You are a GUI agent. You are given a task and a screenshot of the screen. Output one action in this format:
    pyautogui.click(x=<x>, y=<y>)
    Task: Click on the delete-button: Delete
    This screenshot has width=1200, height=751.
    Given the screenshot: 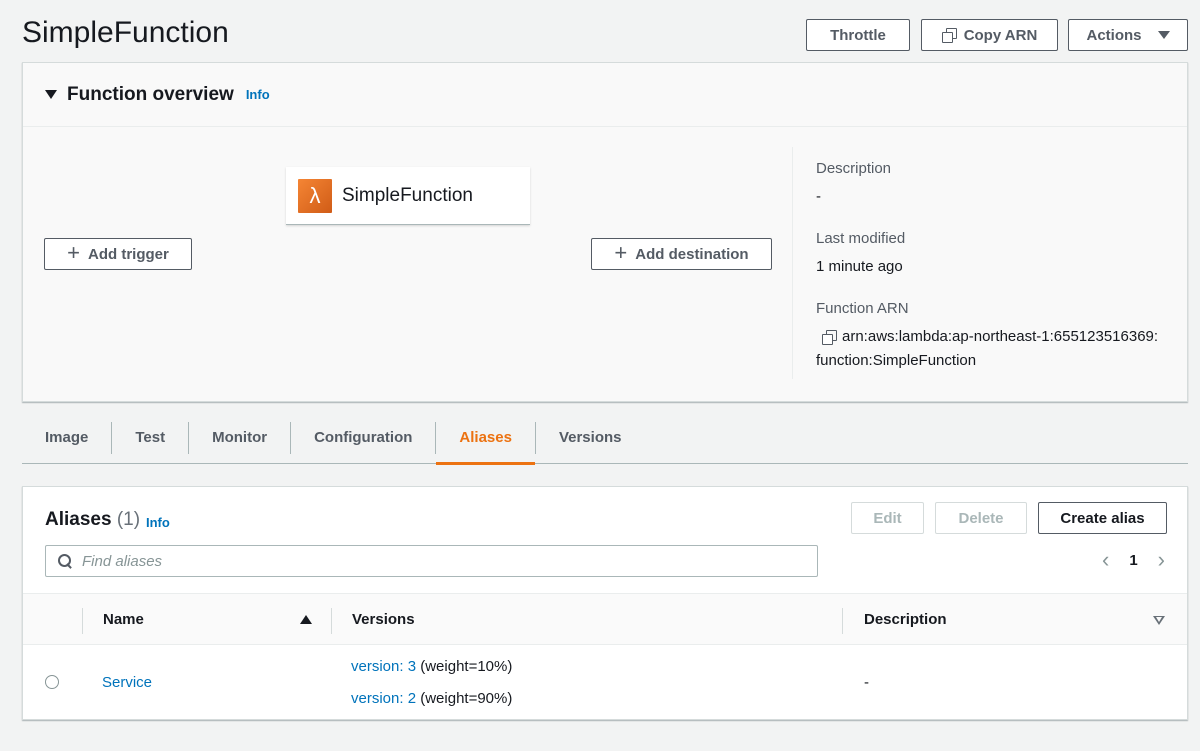 What is the action you would take?
    pyautogui.click(x=981, y=518)
    